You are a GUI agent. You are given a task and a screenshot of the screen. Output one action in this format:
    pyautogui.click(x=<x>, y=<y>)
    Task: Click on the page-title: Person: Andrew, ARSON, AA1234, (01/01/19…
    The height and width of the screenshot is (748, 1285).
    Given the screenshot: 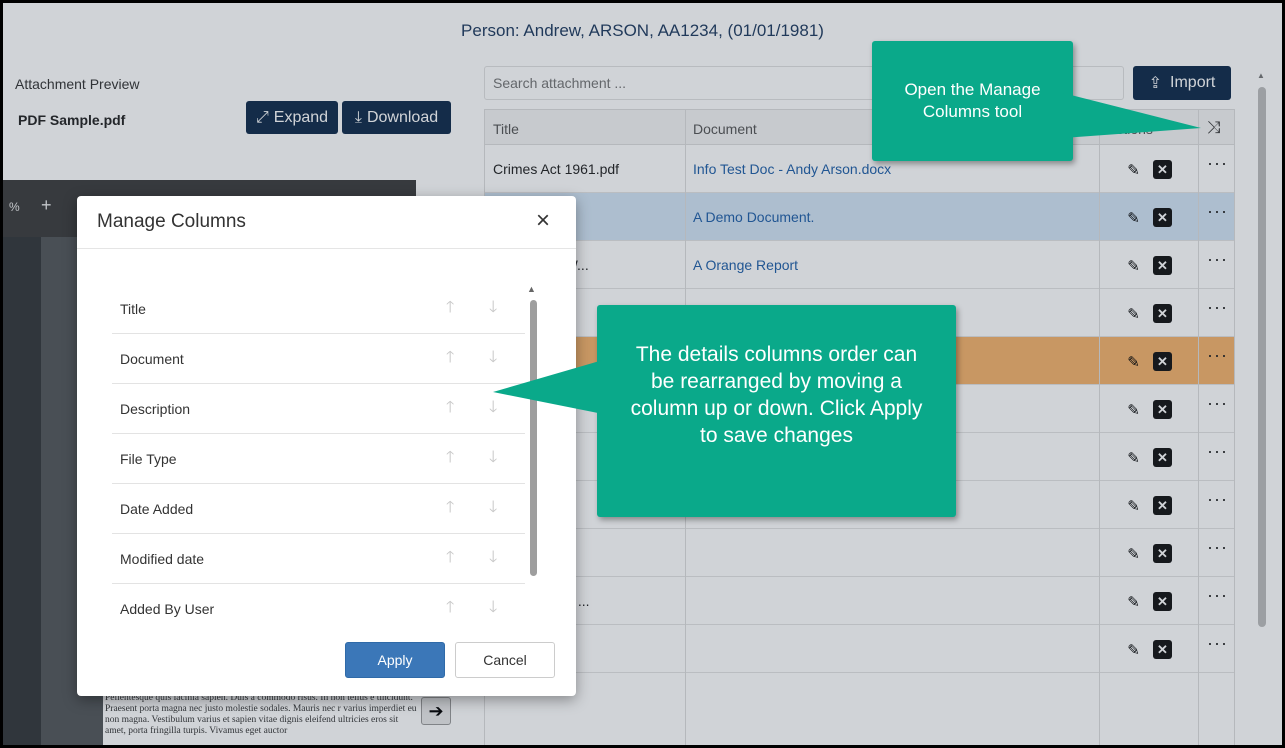 What is the action you would take?
    pyautogui.click(x=642, y=30)
    